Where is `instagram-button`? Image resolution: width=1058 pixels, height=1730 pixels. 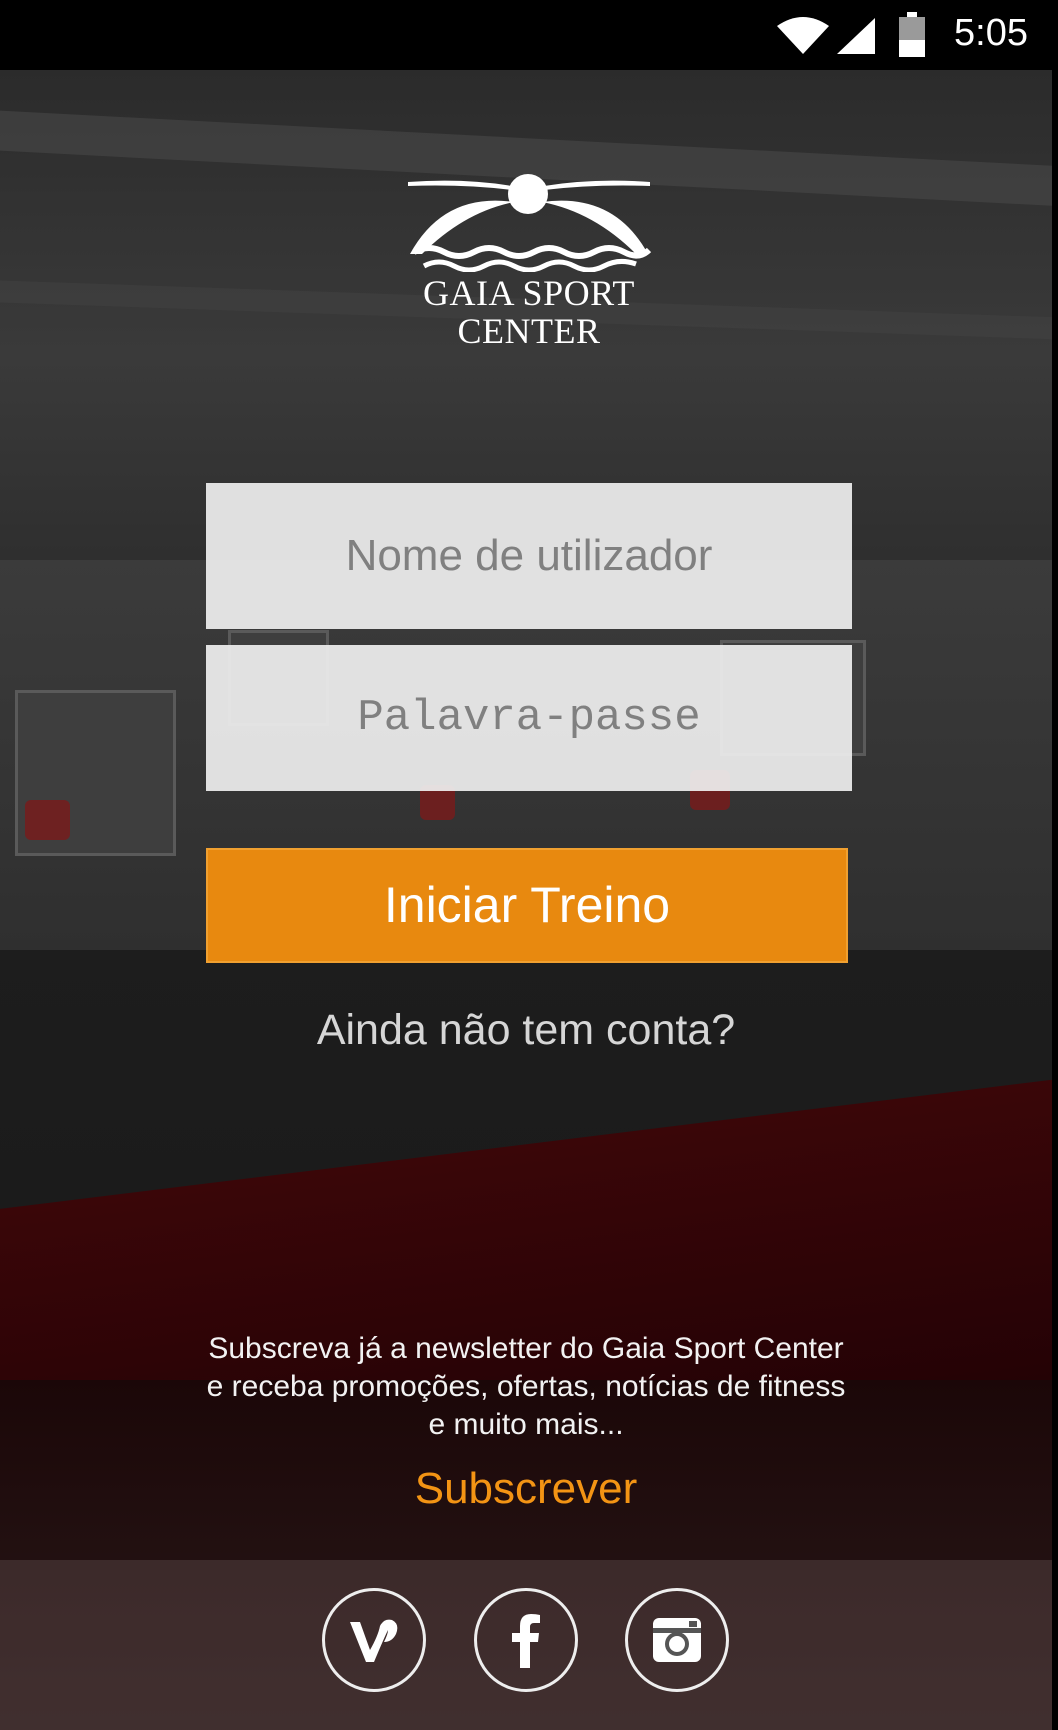 instagram-button is located at coordinates (677, 1640).